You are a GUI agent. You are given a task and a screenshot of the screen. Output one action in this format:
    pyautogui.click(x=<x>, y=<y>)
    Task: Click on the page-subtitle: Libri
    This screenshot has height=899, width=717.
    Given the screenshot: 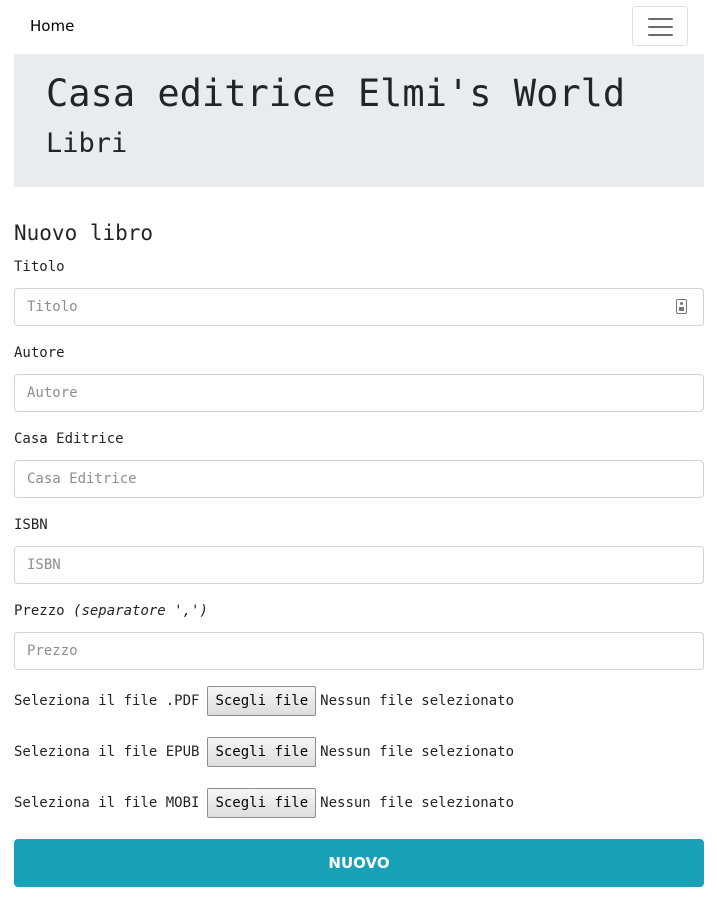 What is the action you would take?
    pyautogui.click(x=87, y=143)
    